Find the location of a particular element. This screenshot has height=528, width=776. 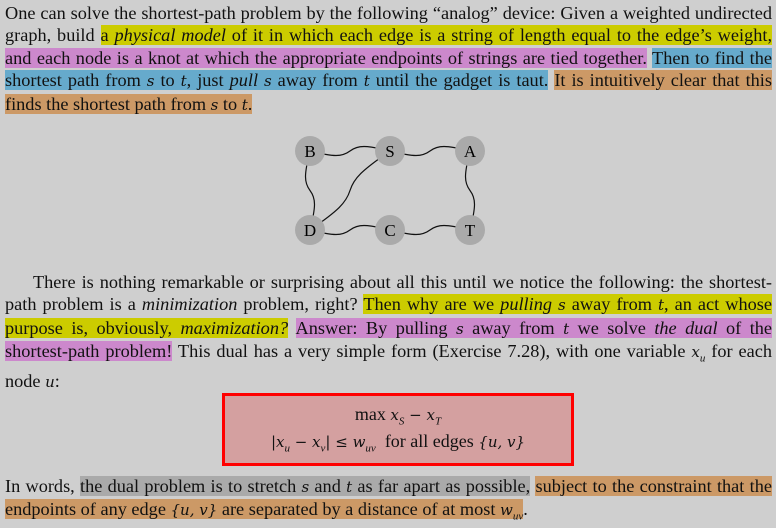

graph-diagram: B S A D C T is located at coordinates (390, 190).